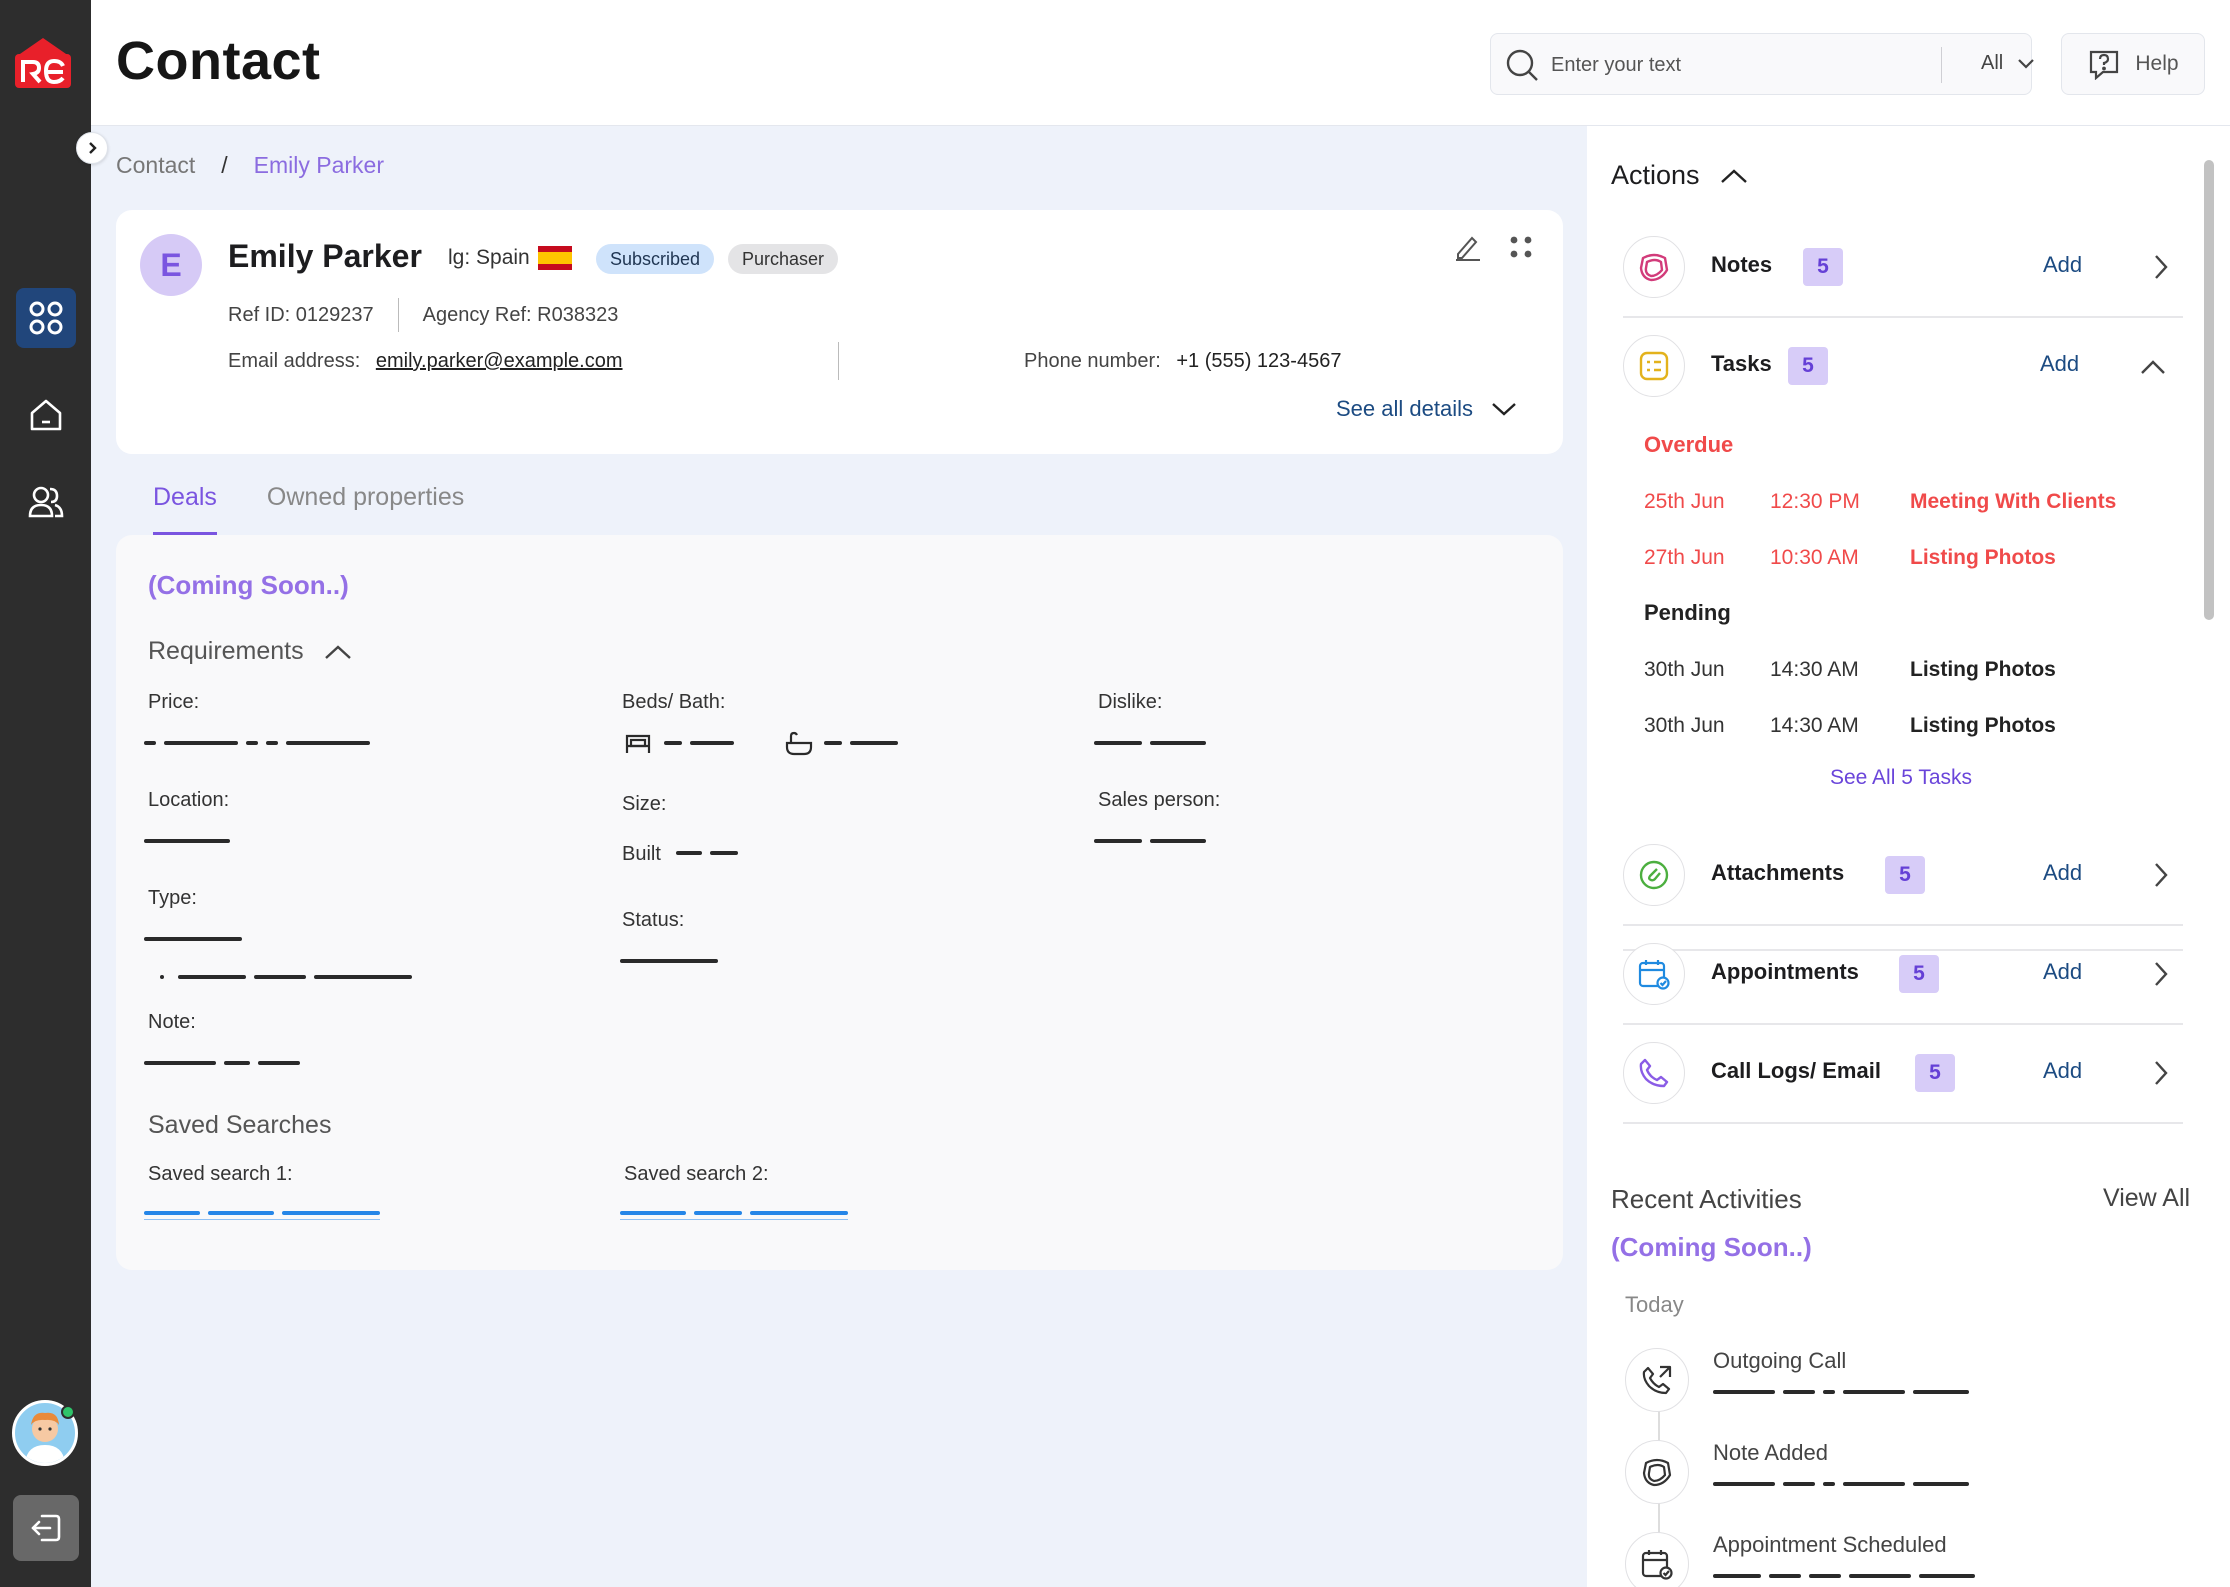 The height and width of the screenshot is (1587, 2230). What do you see at coordinates (2146, 1198) in the screenshot?
I see `view-all-activities-link: View All` at bounding box center [2146, 1198].